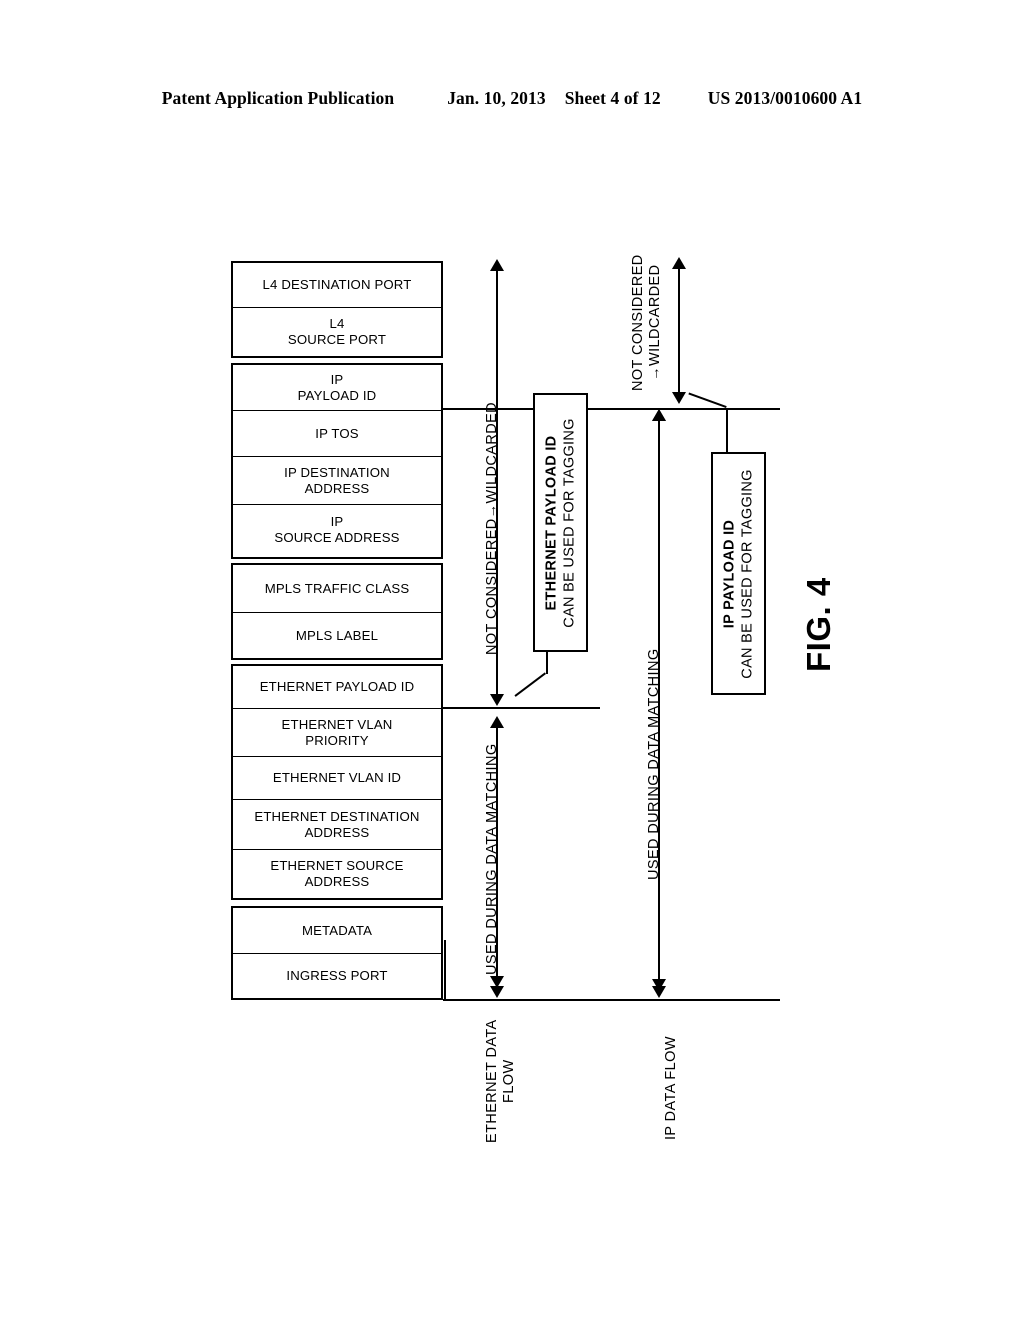  I want to click on field-label: ETHERNET PAYLOAD ID, so click(337, 687).